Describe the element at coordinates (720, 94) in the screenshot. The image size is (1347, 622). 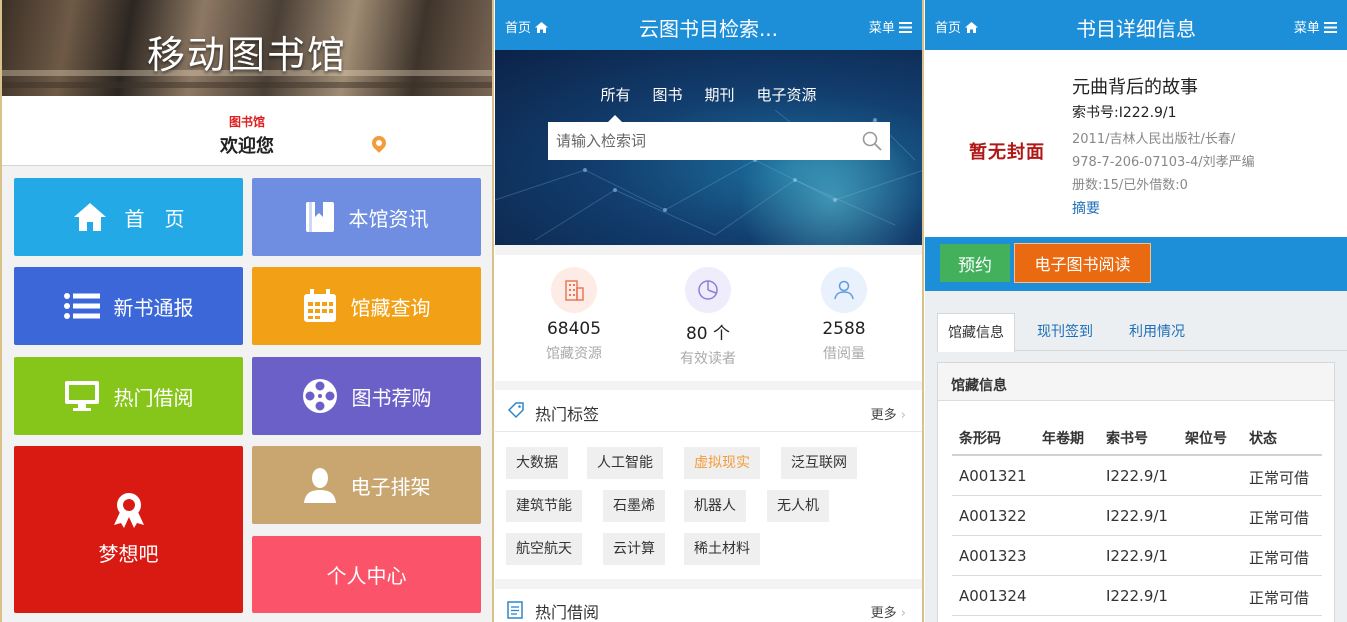
I see `tab-journals: 期刊` at that location.